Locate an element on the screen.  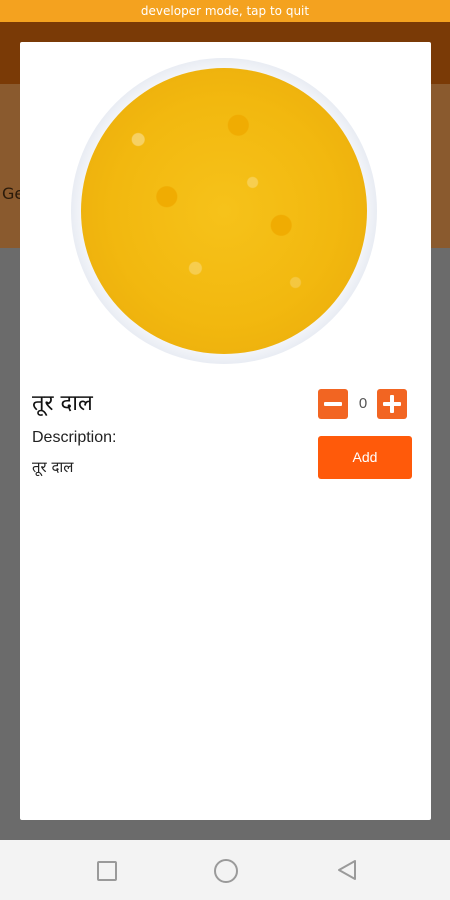
recents-square-icon is located at coordinates (107, 871).